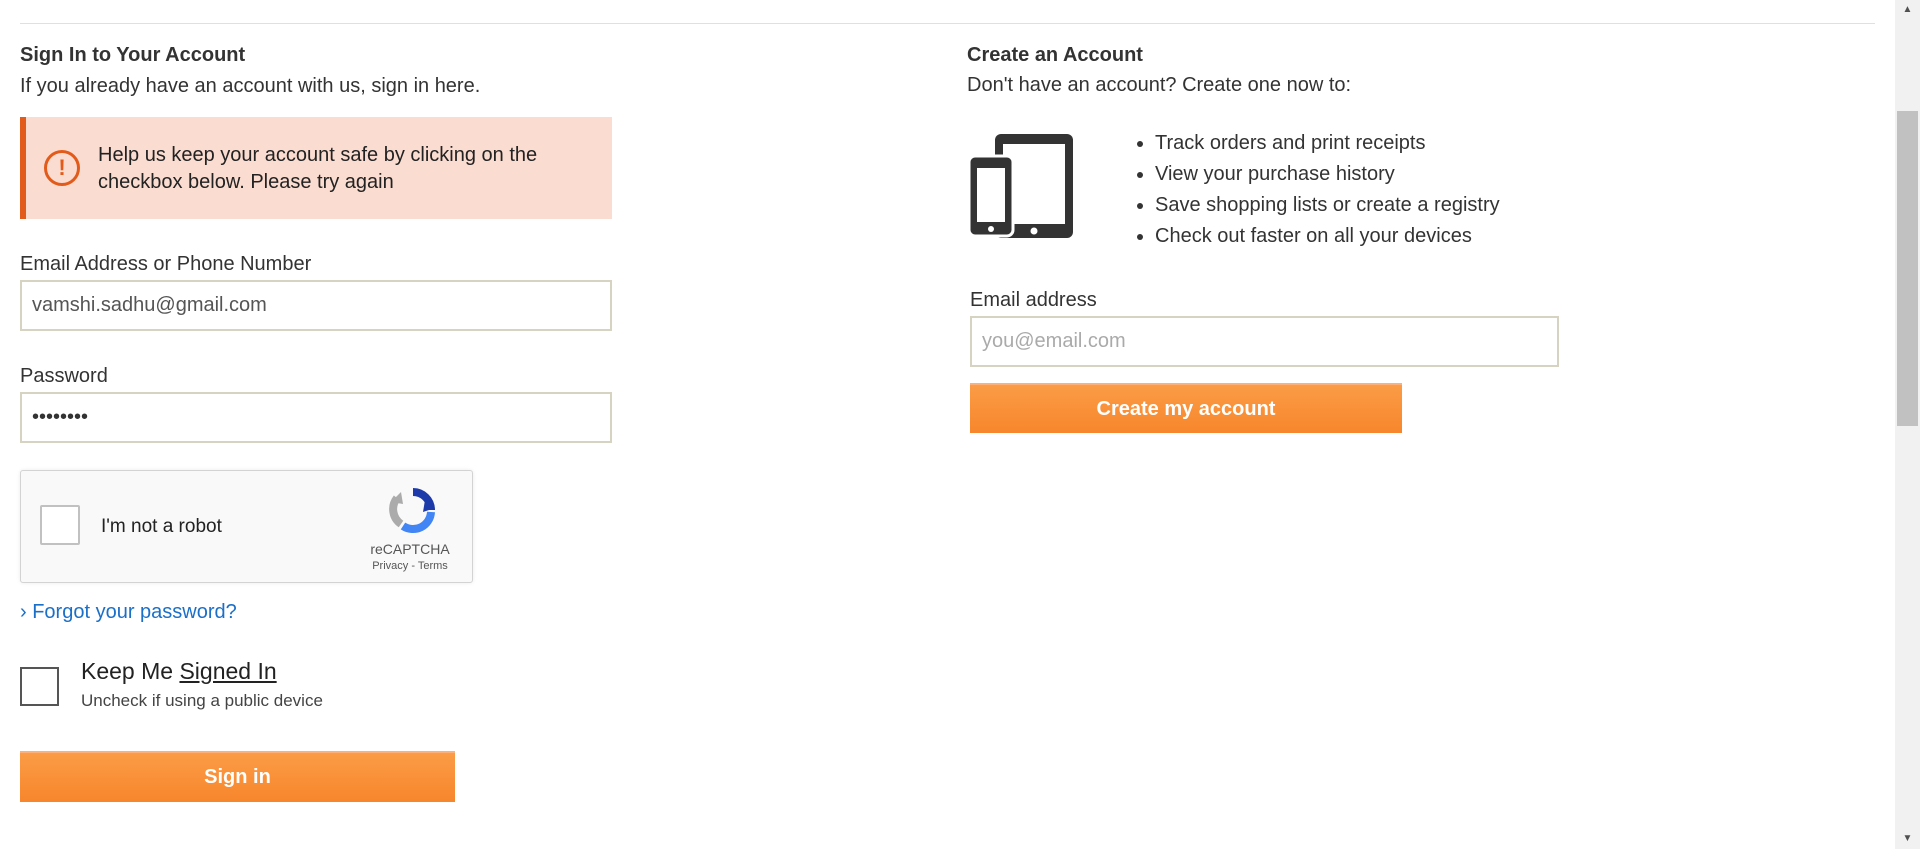 This screenshot has height=849, width=1920. Describe the element at coordinates (316, 305) in the screenshot. I see `email-field` at that location.